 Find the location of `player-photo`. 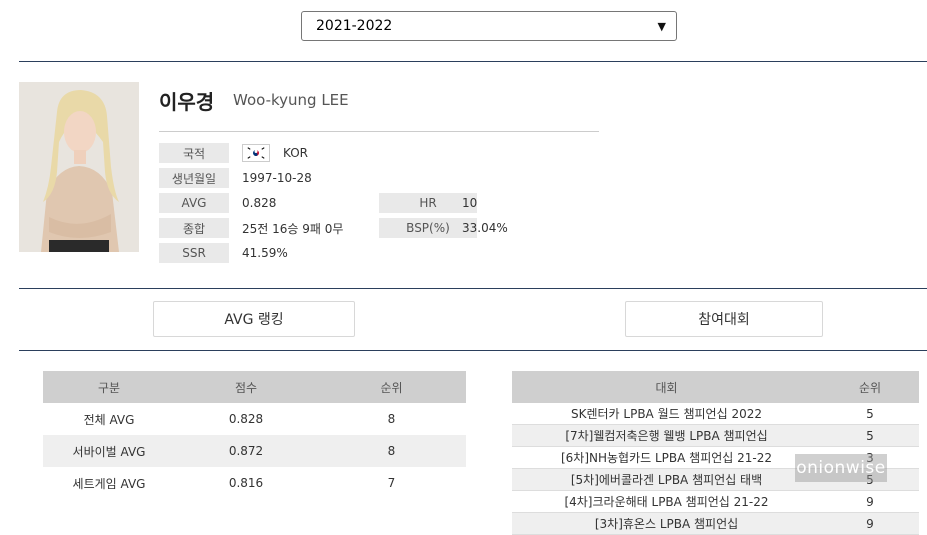

player-photo is located at coordinates (79, 167).